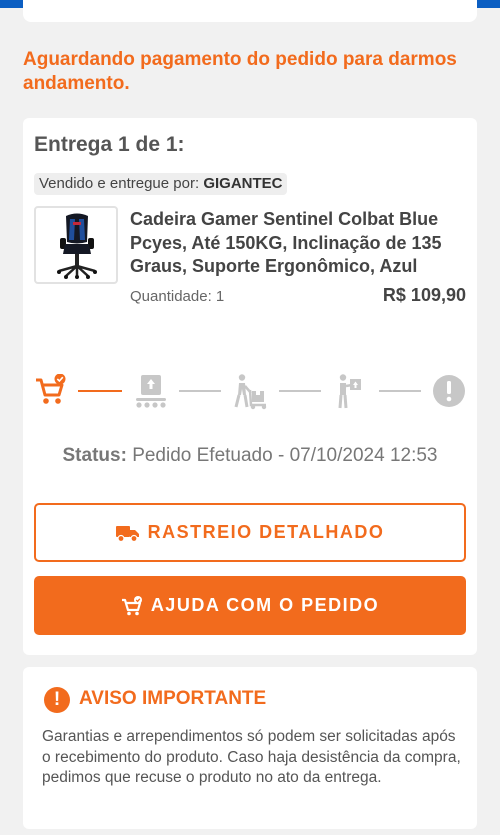 The width and height of the screenshot is (500, 835). What do you see at coordinates (265, 605) in the screenshot?
I see `order-help-label: AJUDA COM O PEDIDO` at bounding box center [265, 605].